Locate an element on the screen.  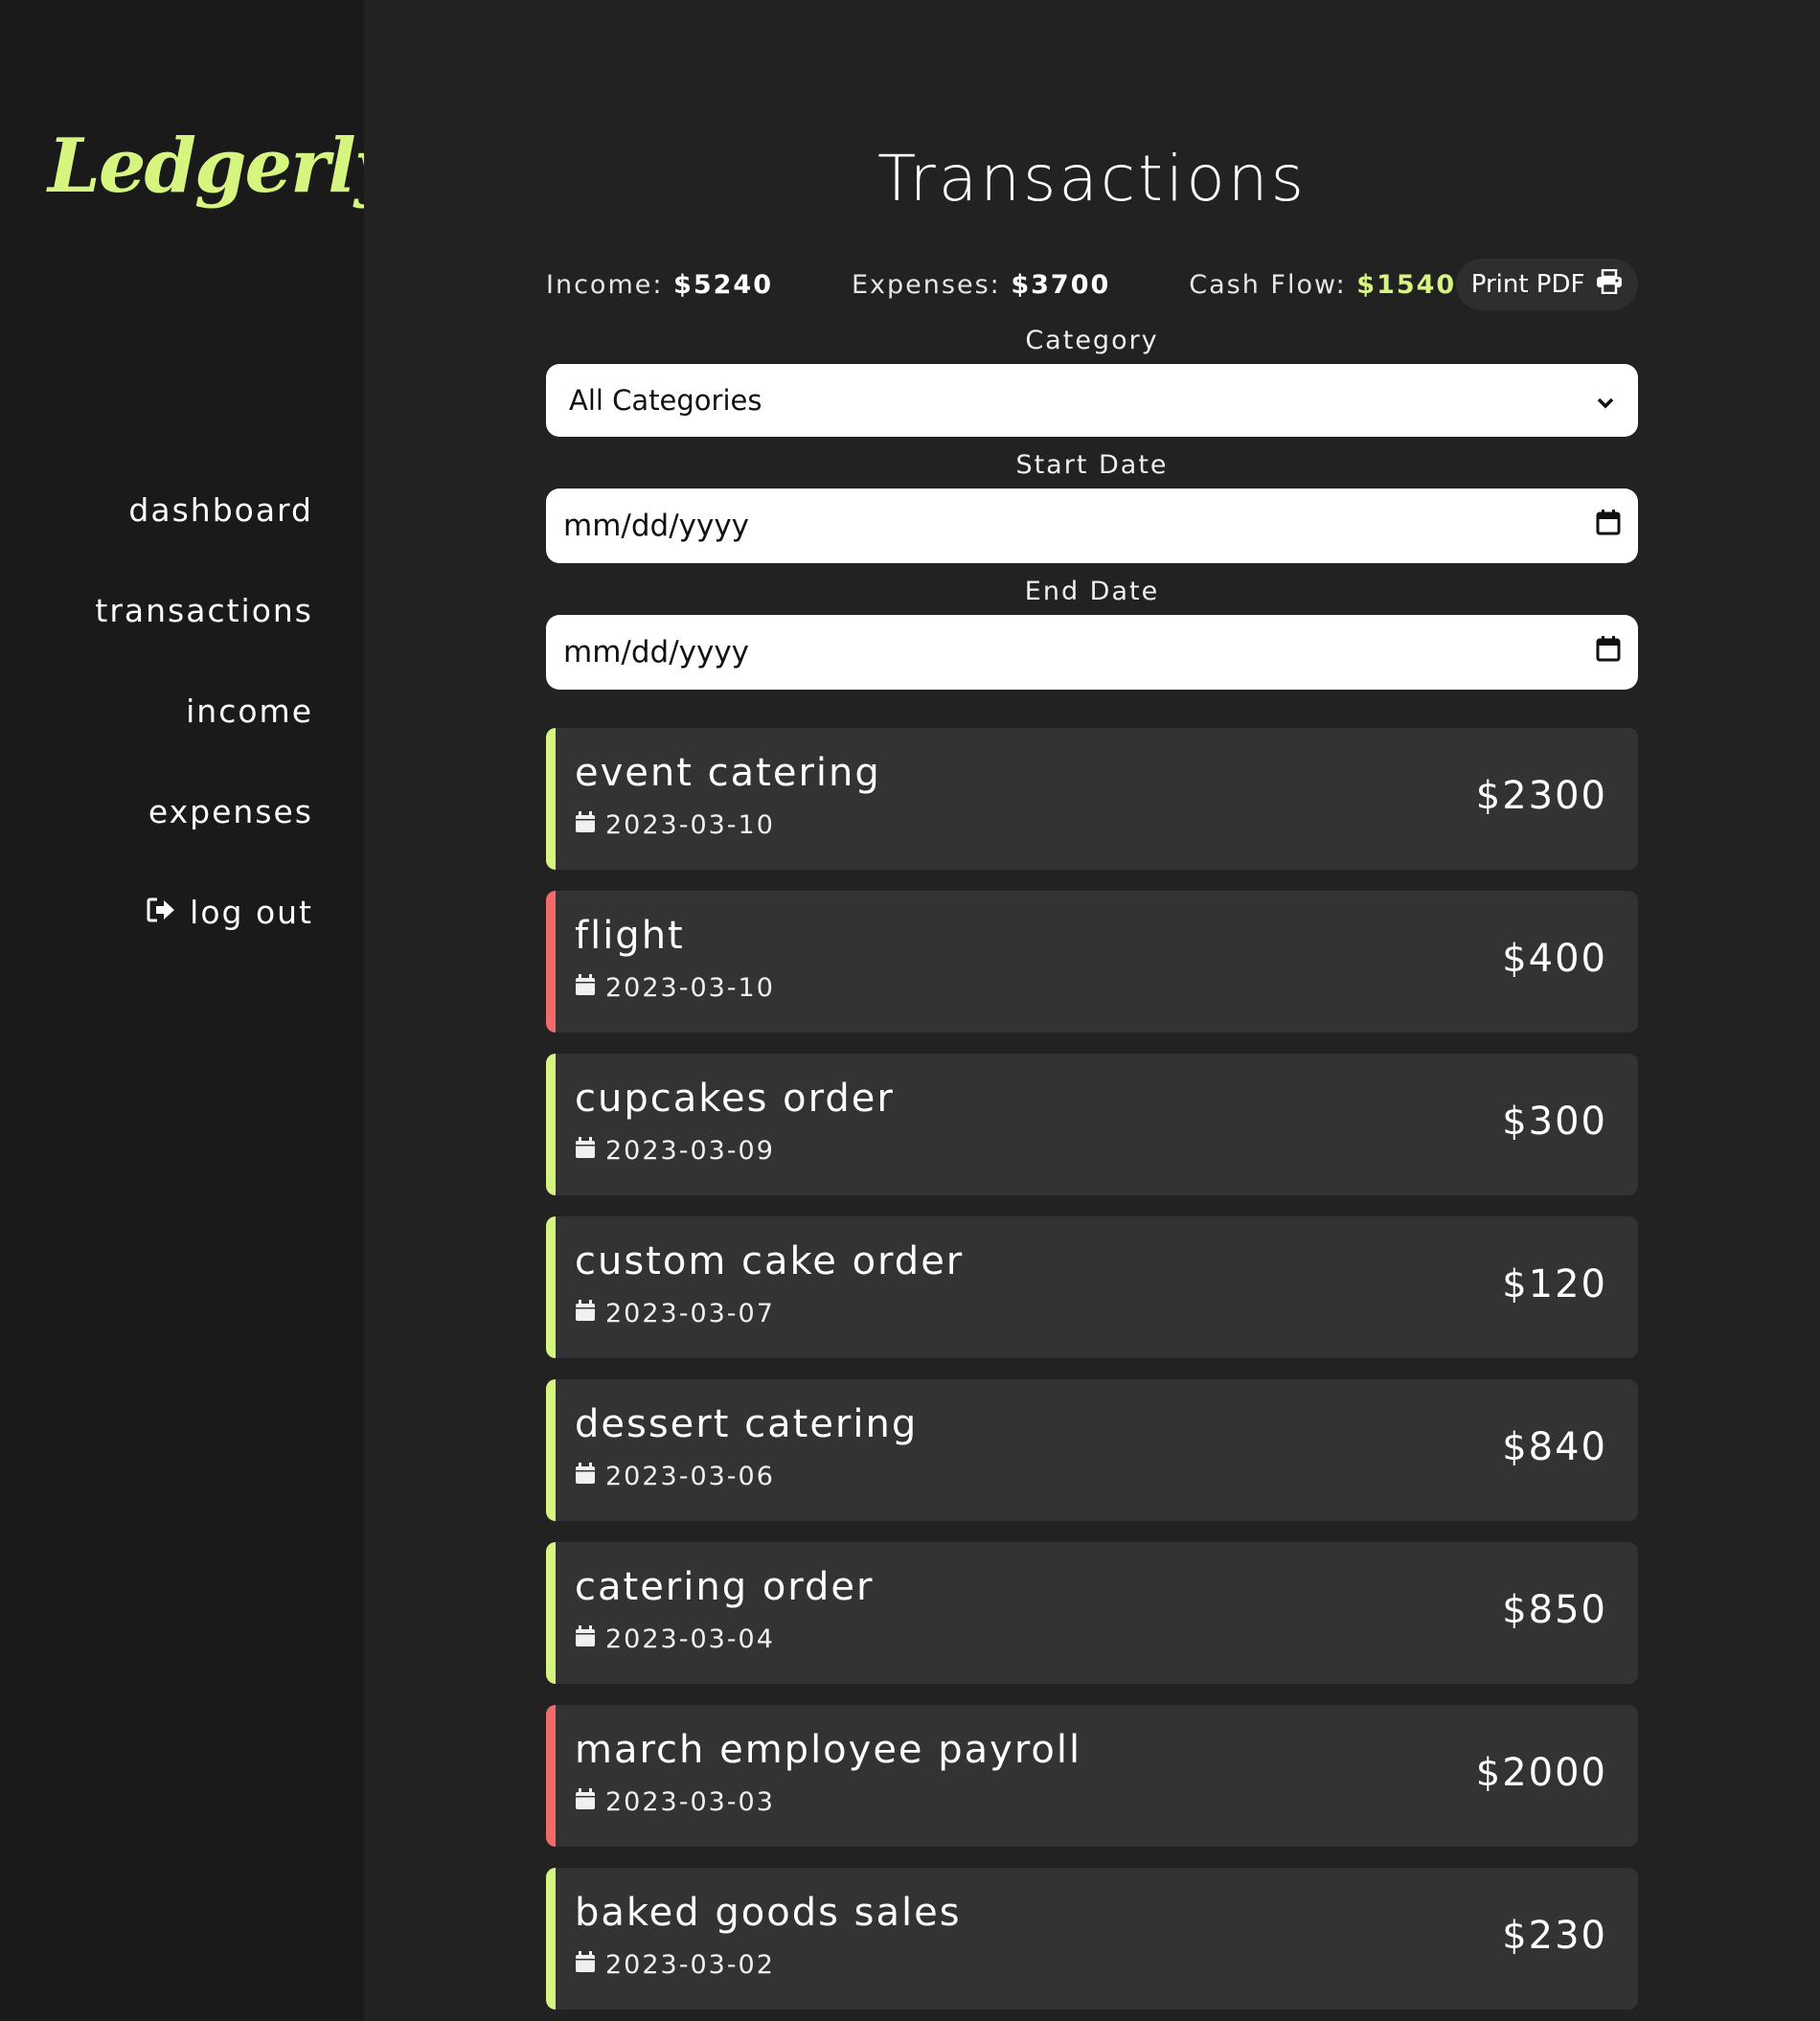
income-label: Income: is located at coordinates (605, 284).